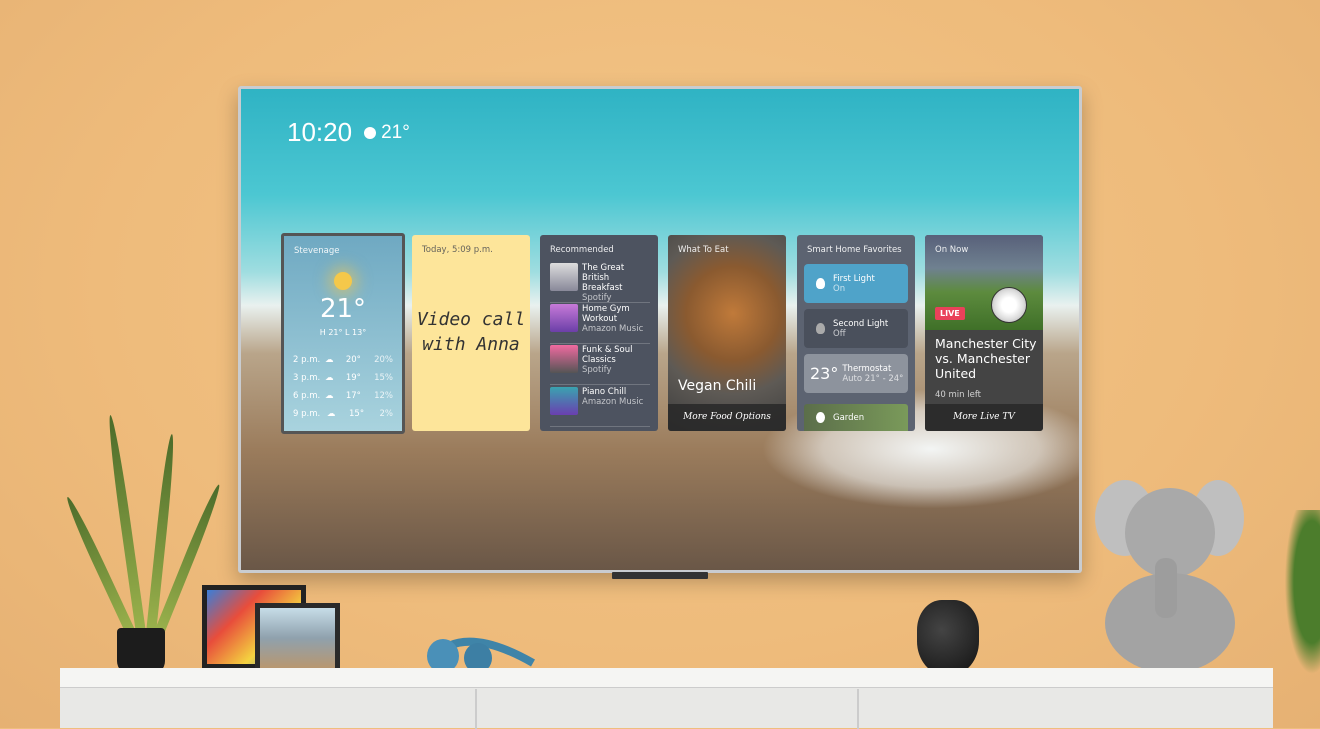  I want to click on clock-widget: 10:20 21°, so click(348, 132).